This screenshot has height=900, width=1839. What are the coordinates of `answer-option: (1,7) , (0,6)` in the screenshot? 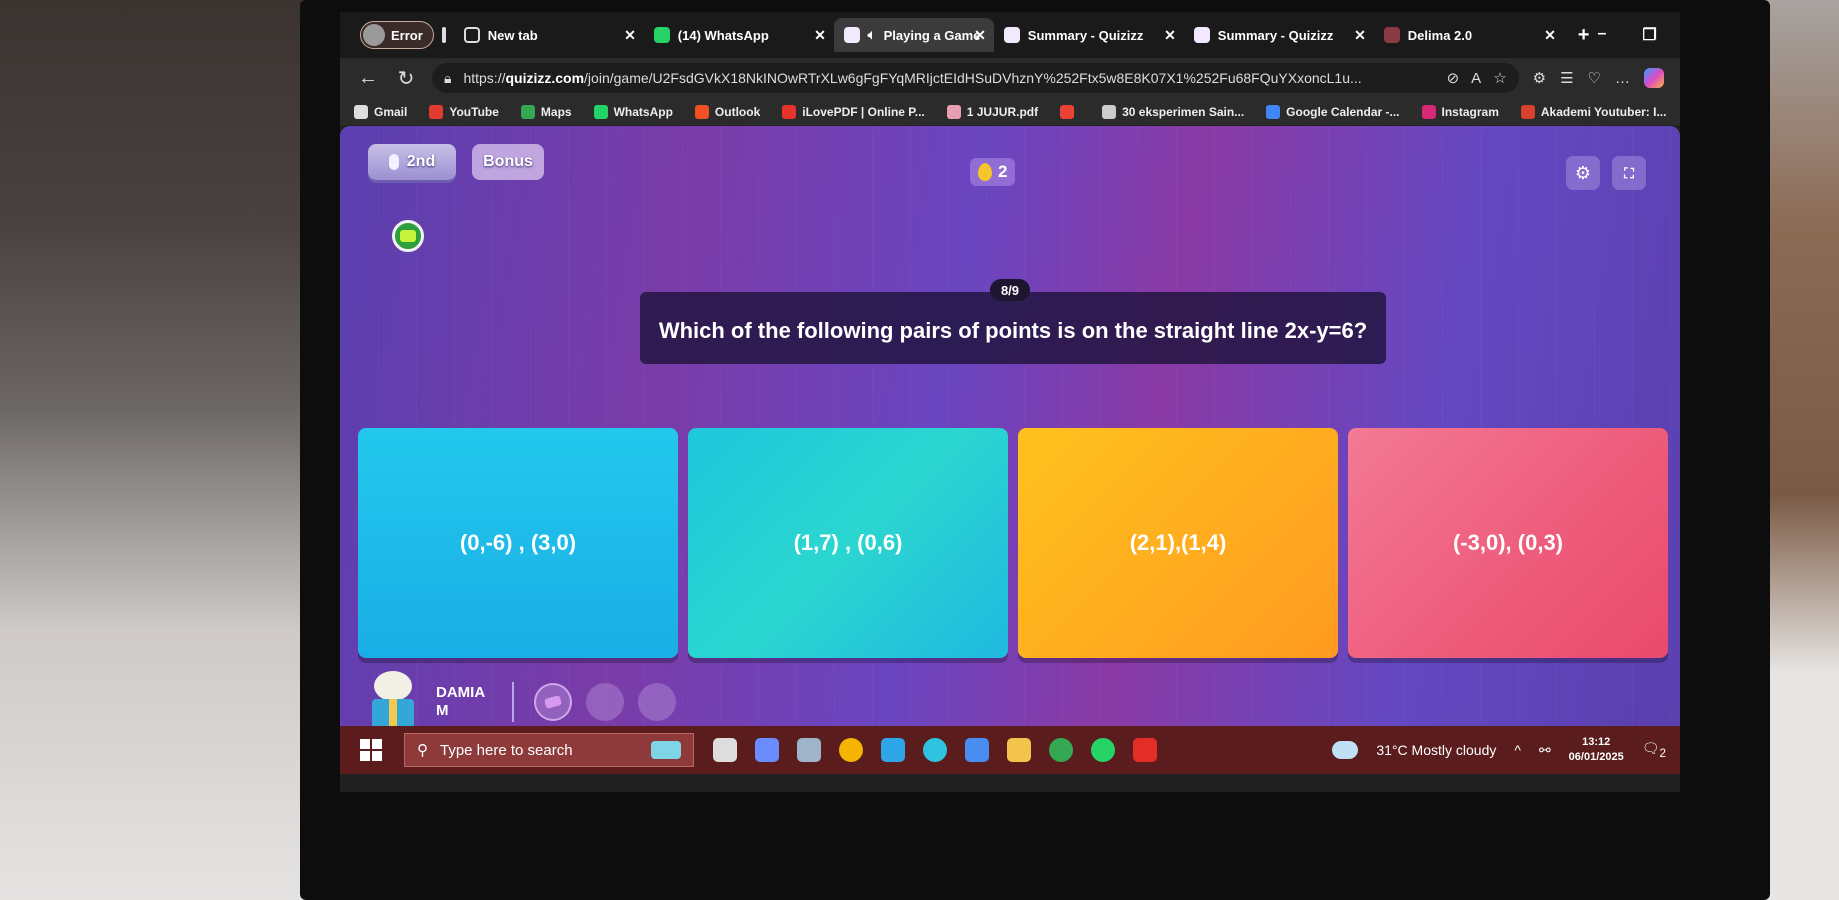 It's located at (848, 543).